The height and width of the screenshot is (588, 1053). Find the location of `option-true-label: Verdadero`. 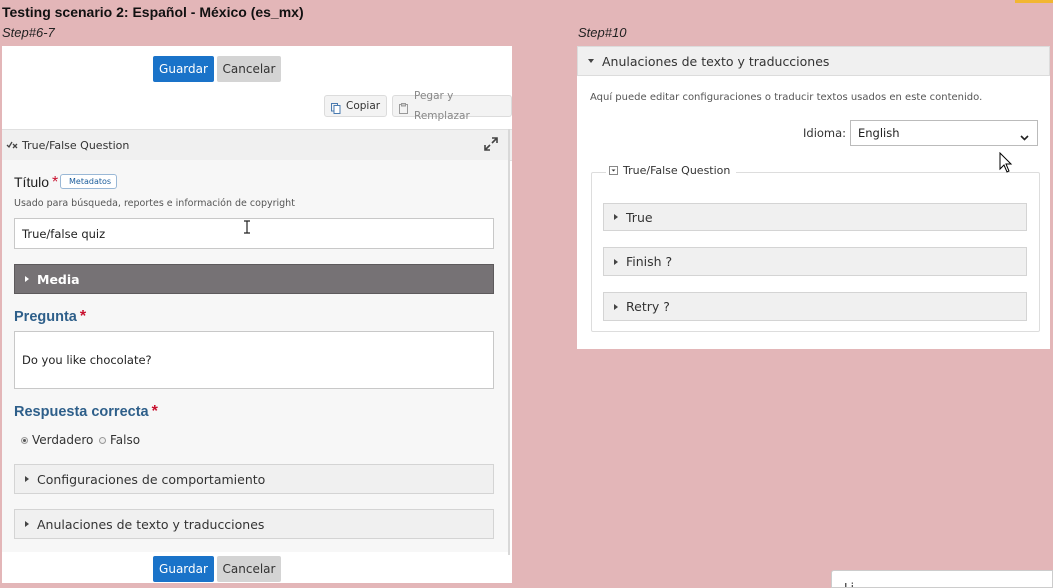

option-true-label: Verdadero is located at coordinates (63, 440).